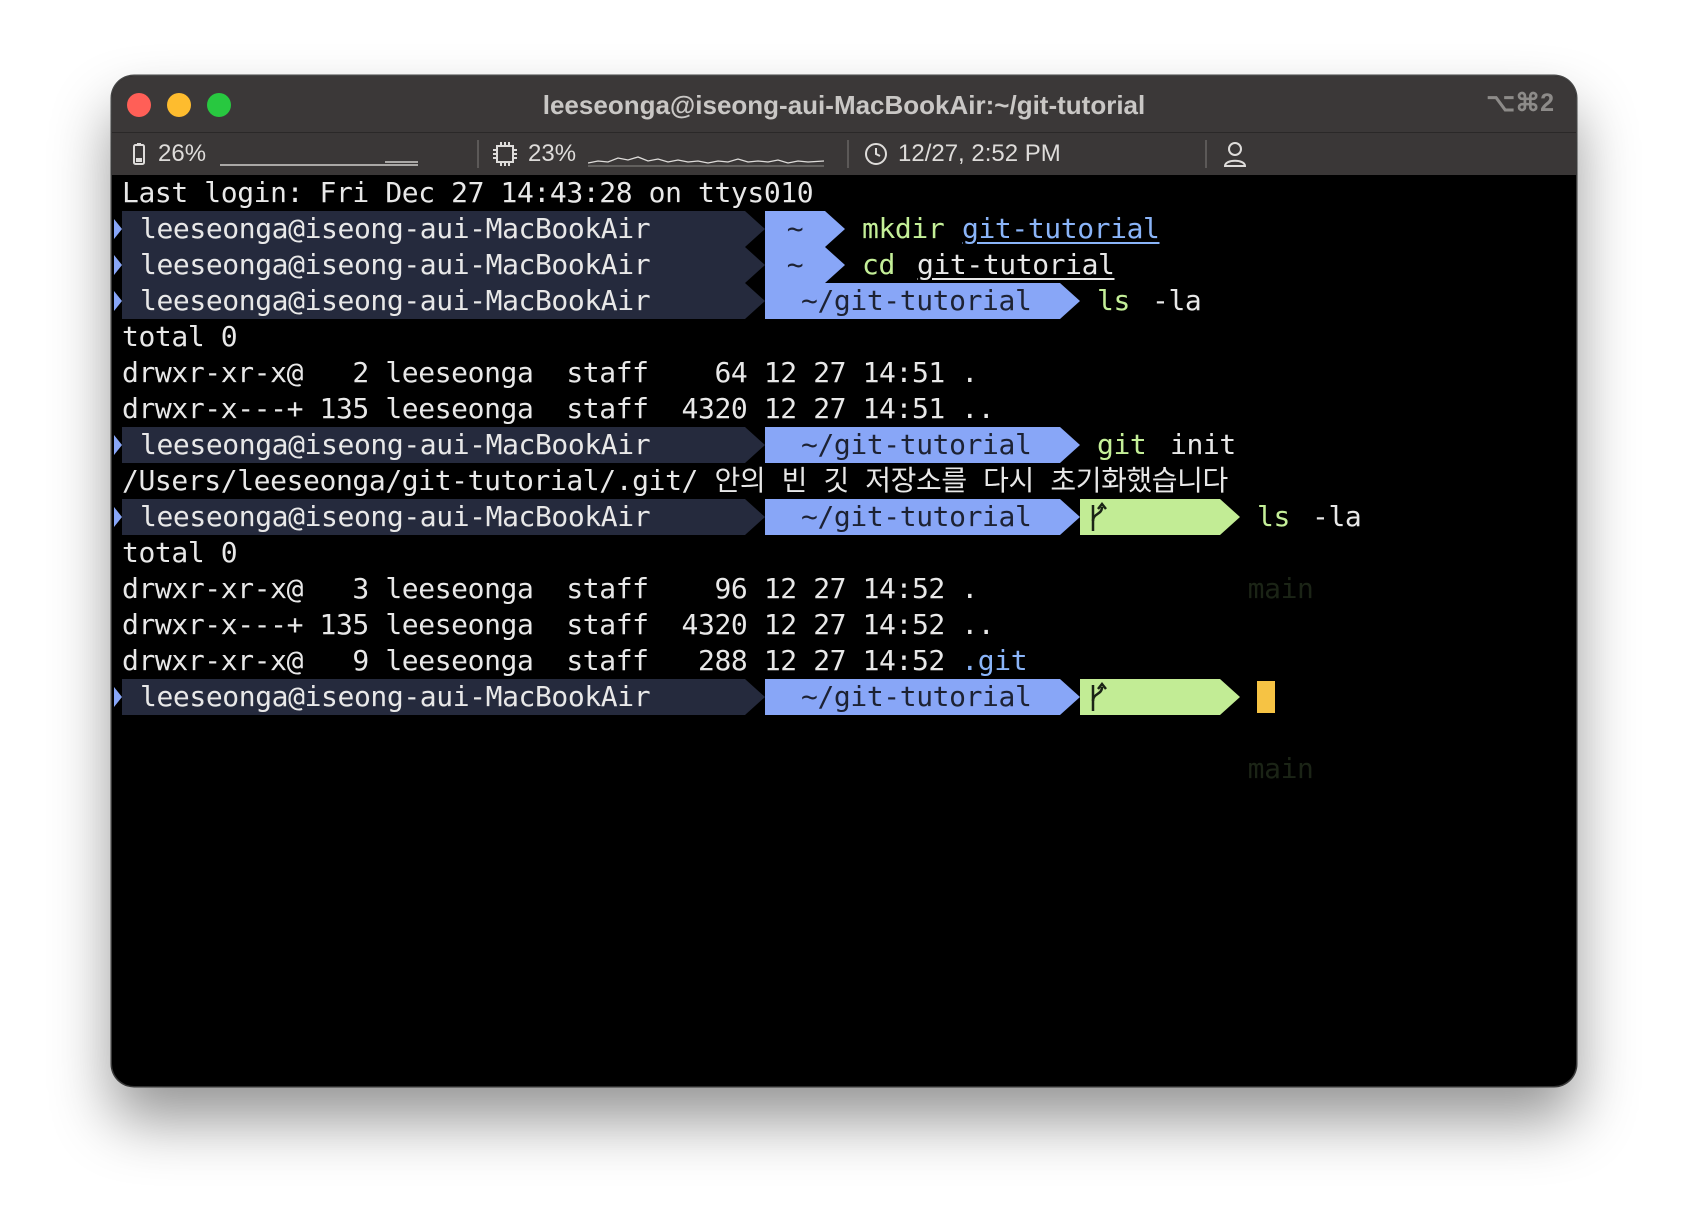 The width and height of the screenshot is (1684, 1232). I want to click on cpu-icon, so click(505, 154).